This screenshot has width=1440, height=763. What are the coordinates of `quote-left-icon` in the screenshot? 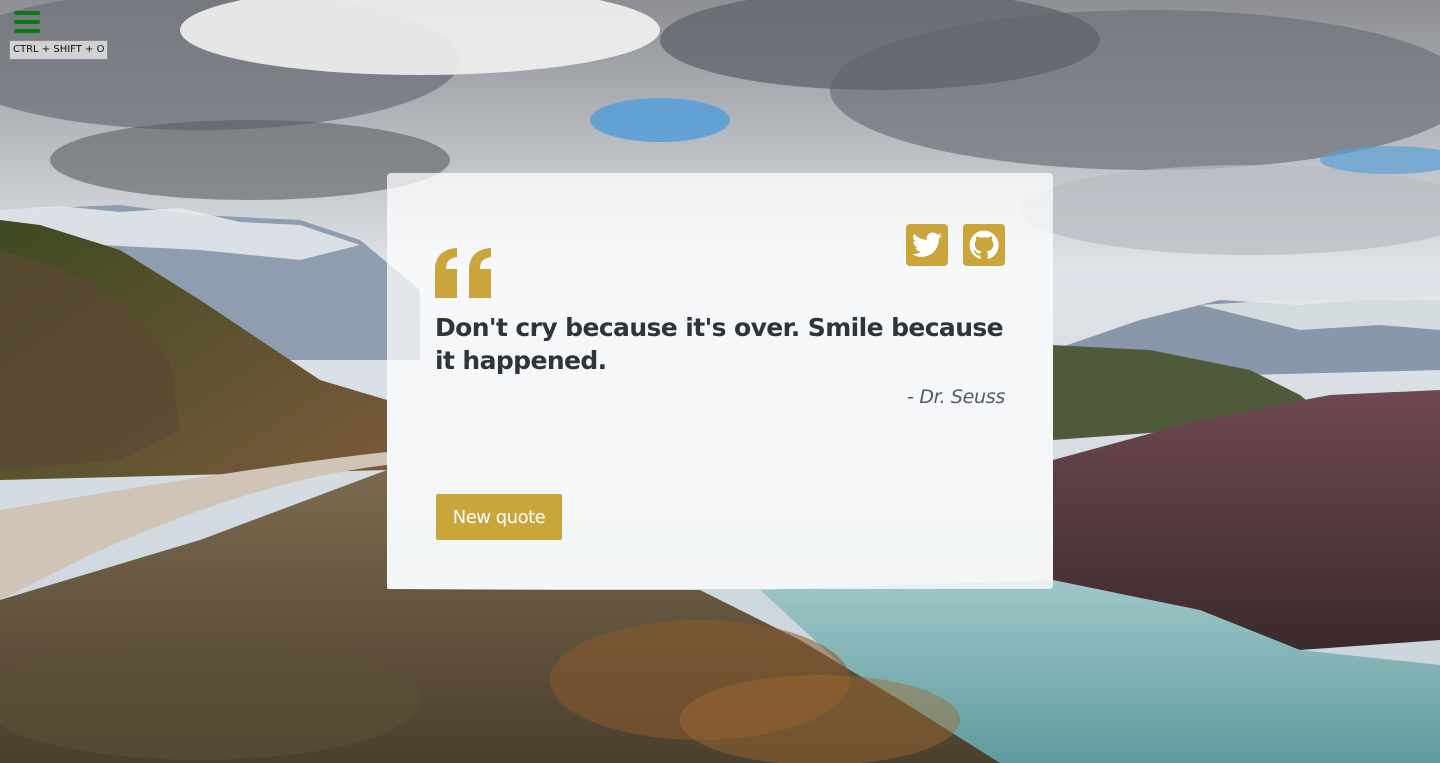 It's located at (463, 273).